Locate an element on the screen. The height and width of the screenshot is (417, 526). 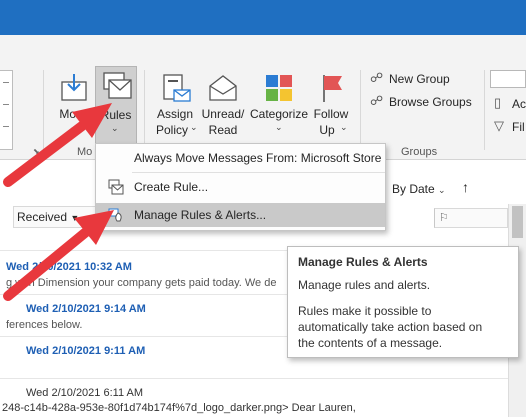
annotation-arrows-overlay is located at coordinates (58, 202).